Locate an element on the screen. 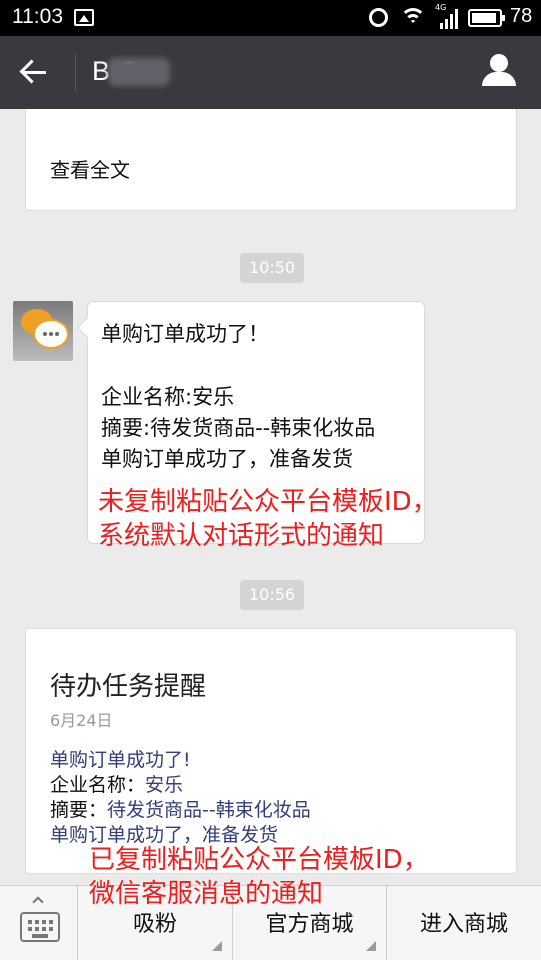  template-company-row: 企业名称：安乐 is located at coordinates (116, 783).